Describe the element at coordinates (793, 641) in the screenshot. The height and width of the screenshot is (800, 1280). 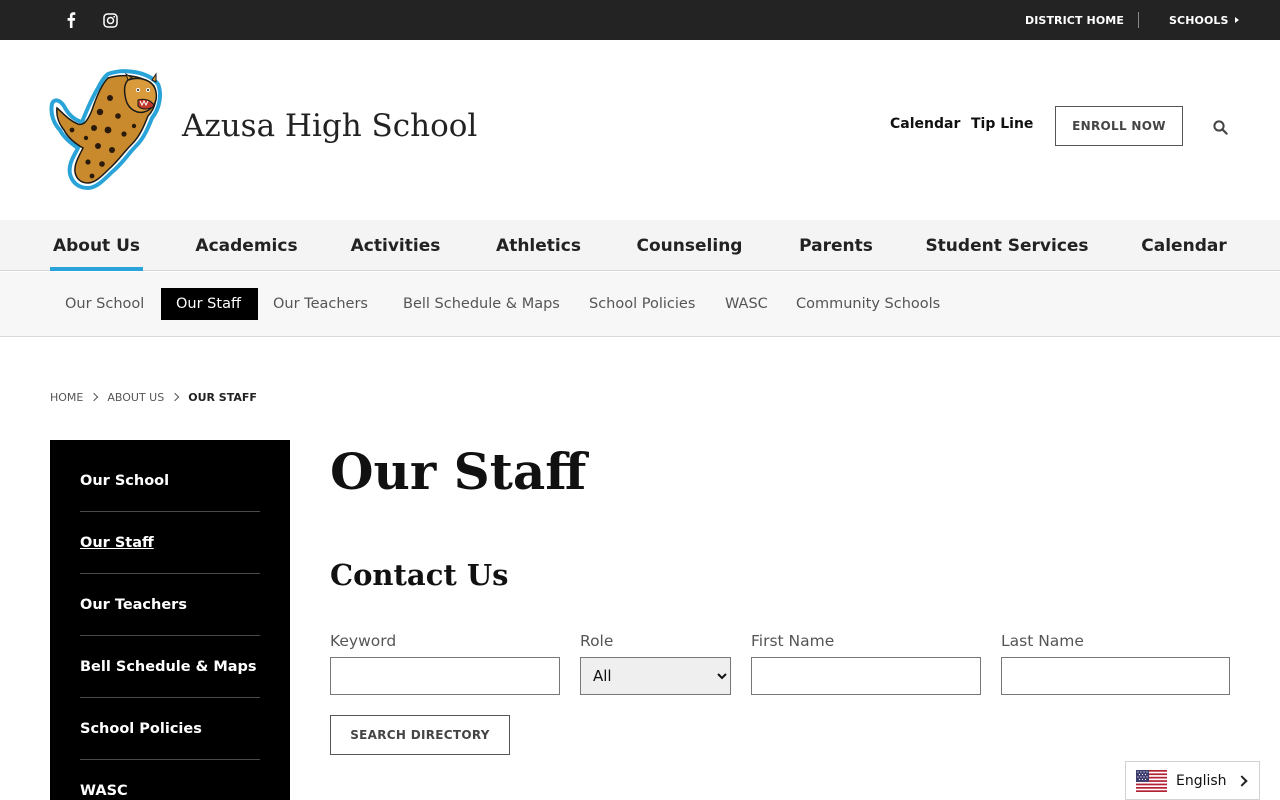
I see `first-name-label: First Name` at that location.